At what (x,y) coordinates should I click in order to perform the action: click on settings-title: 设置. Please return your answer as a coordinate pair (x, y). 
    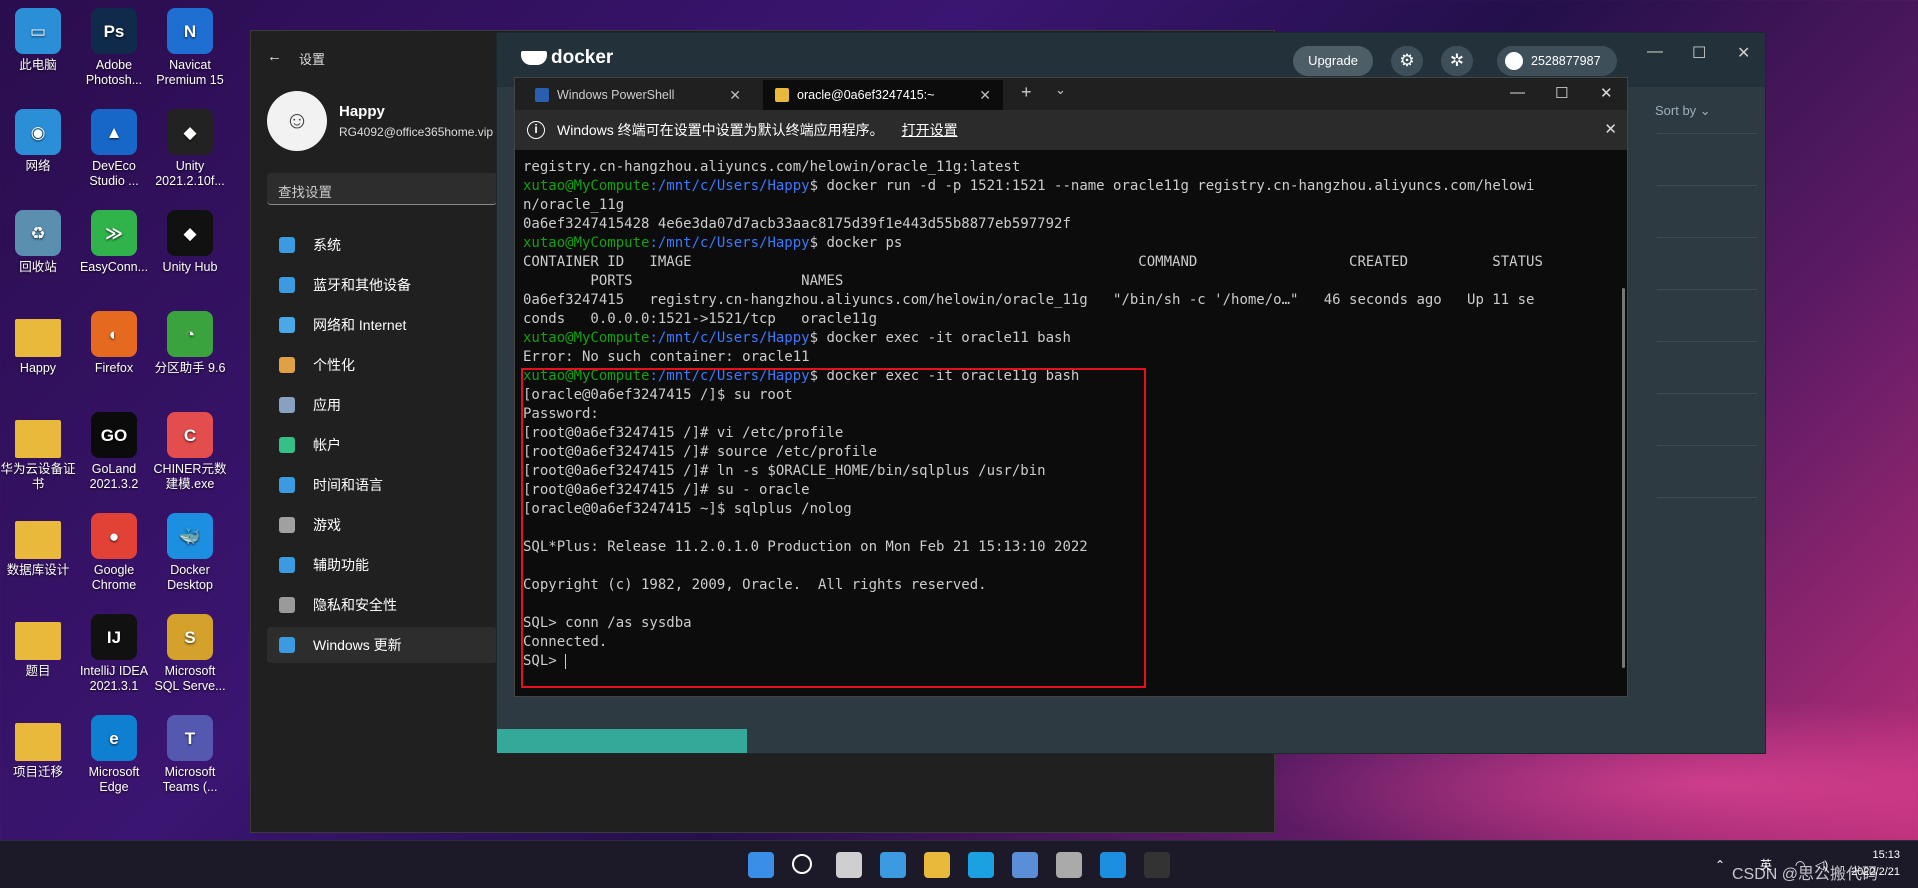
    Looking at the image, I should click on (312, 59).